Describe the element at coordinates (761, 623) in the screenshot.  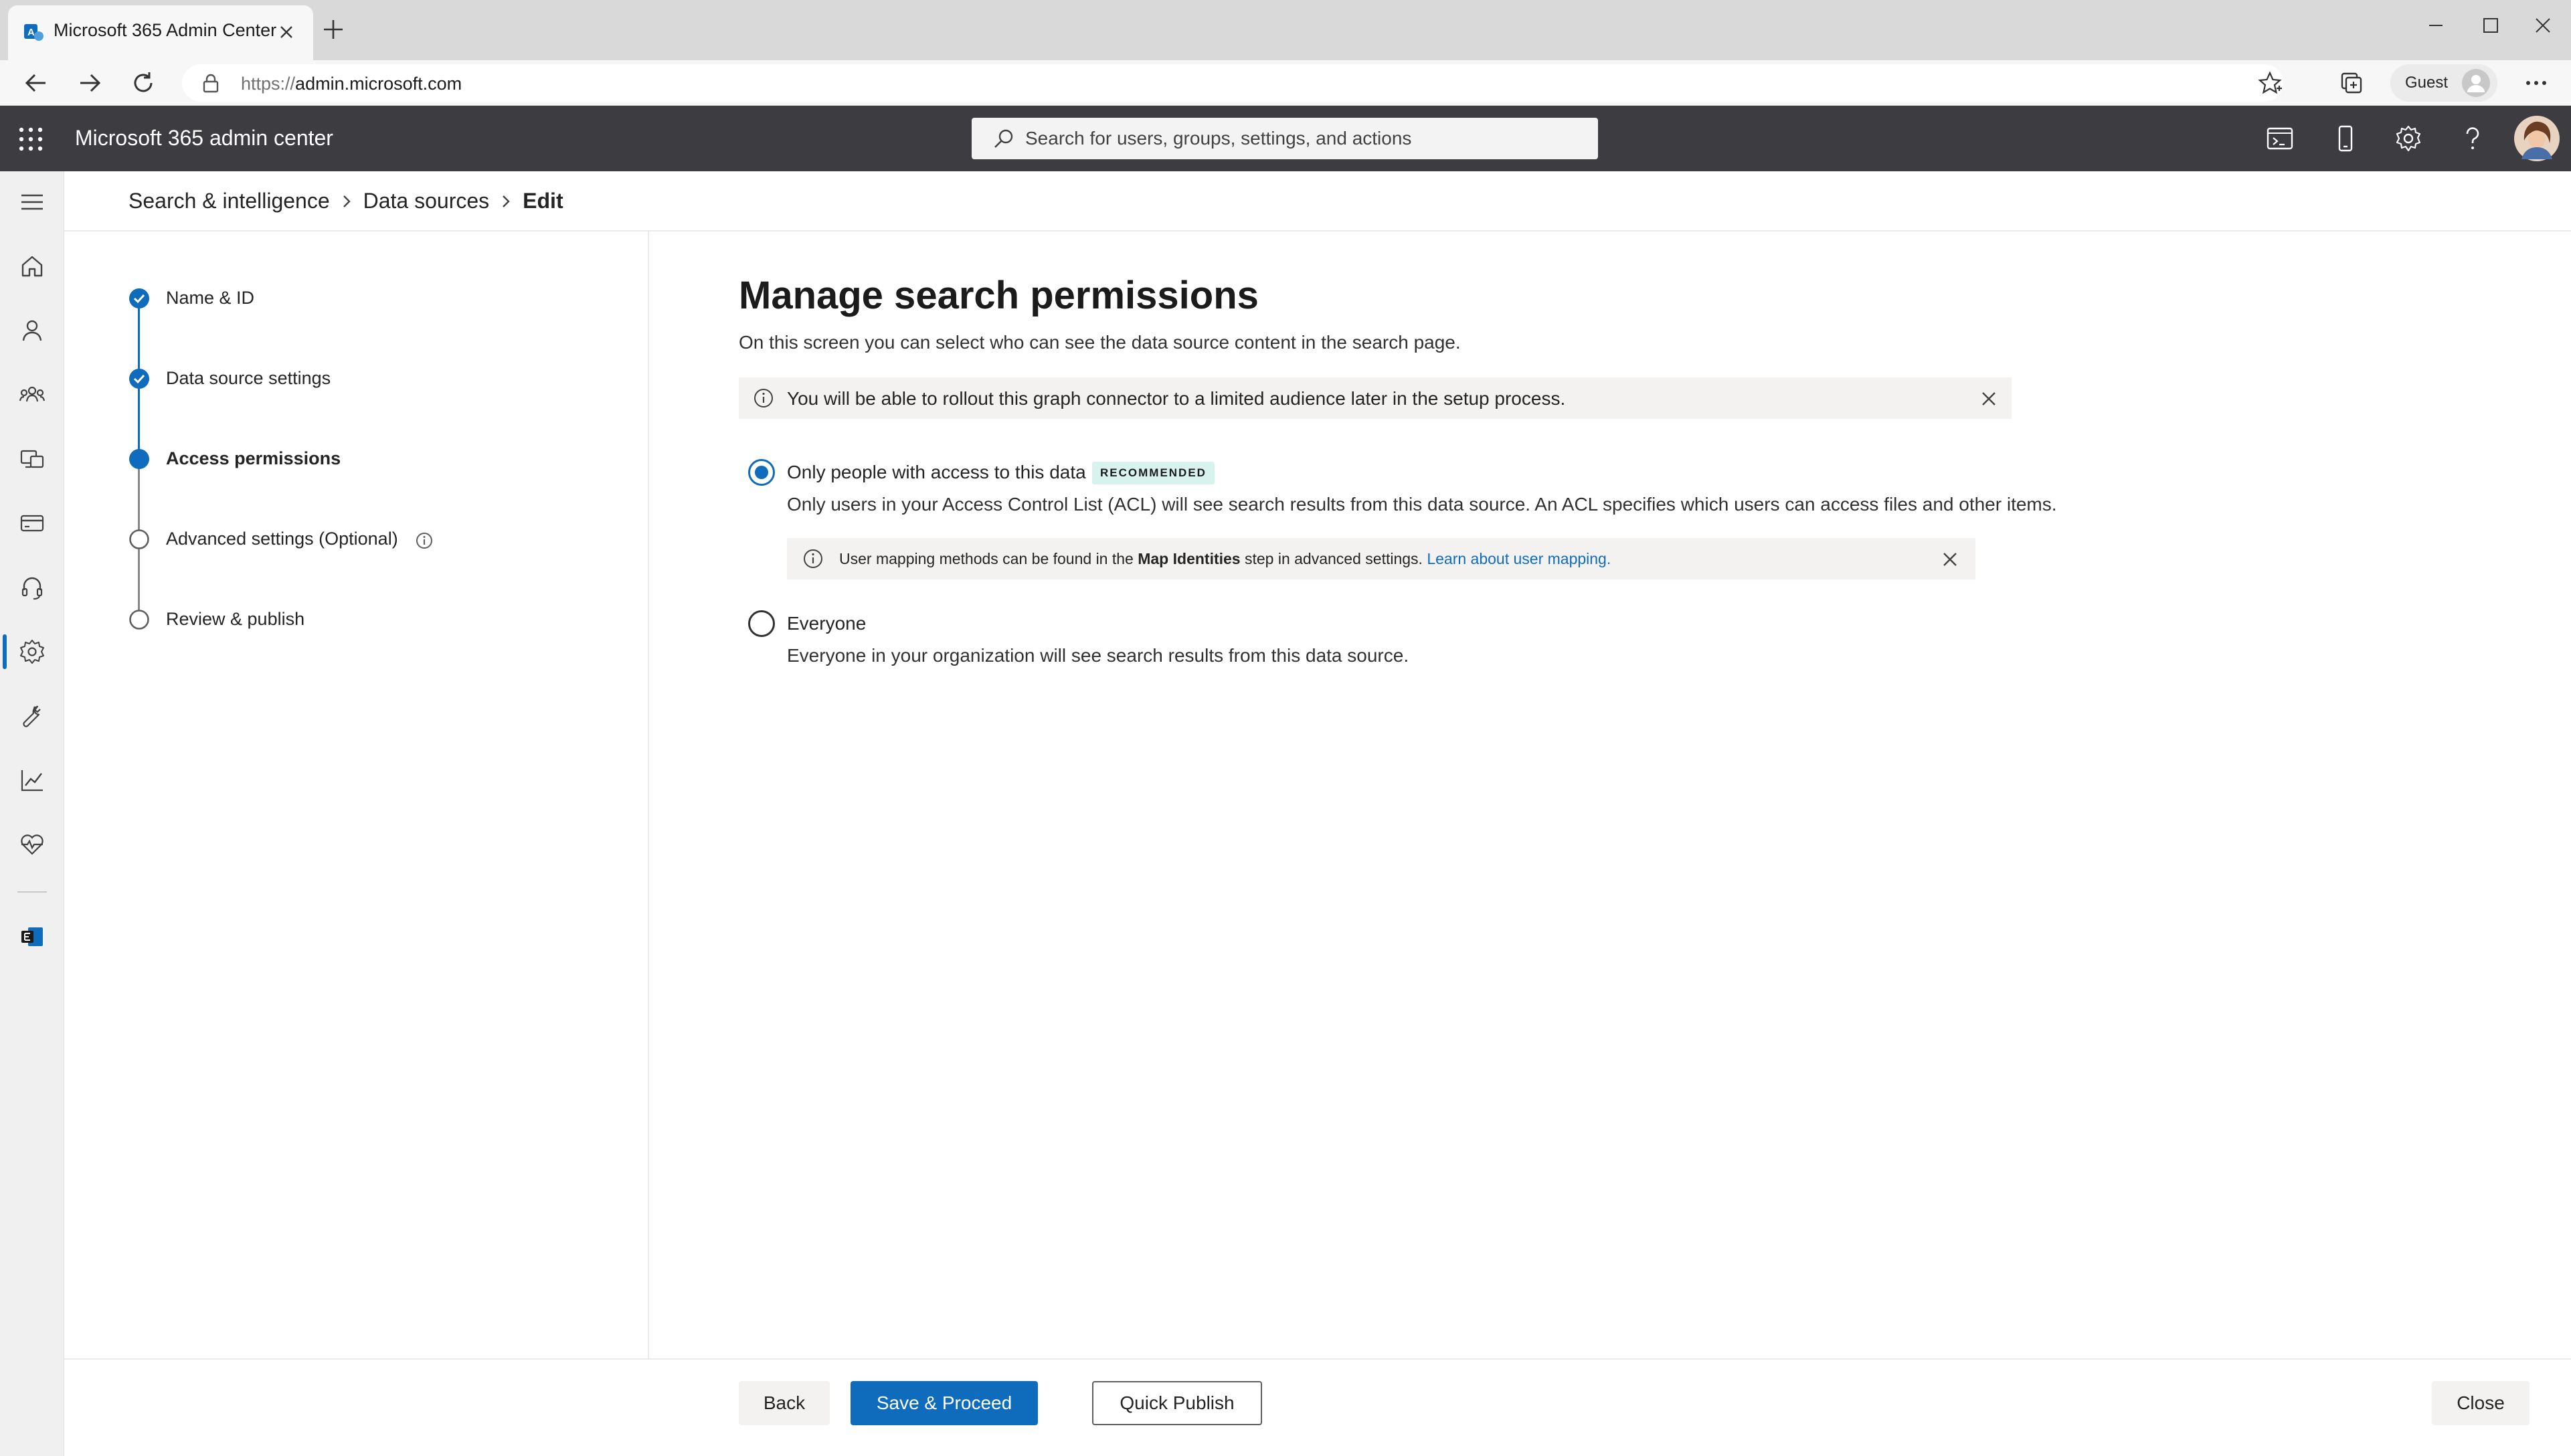
I see `radio-everyone` at that location.